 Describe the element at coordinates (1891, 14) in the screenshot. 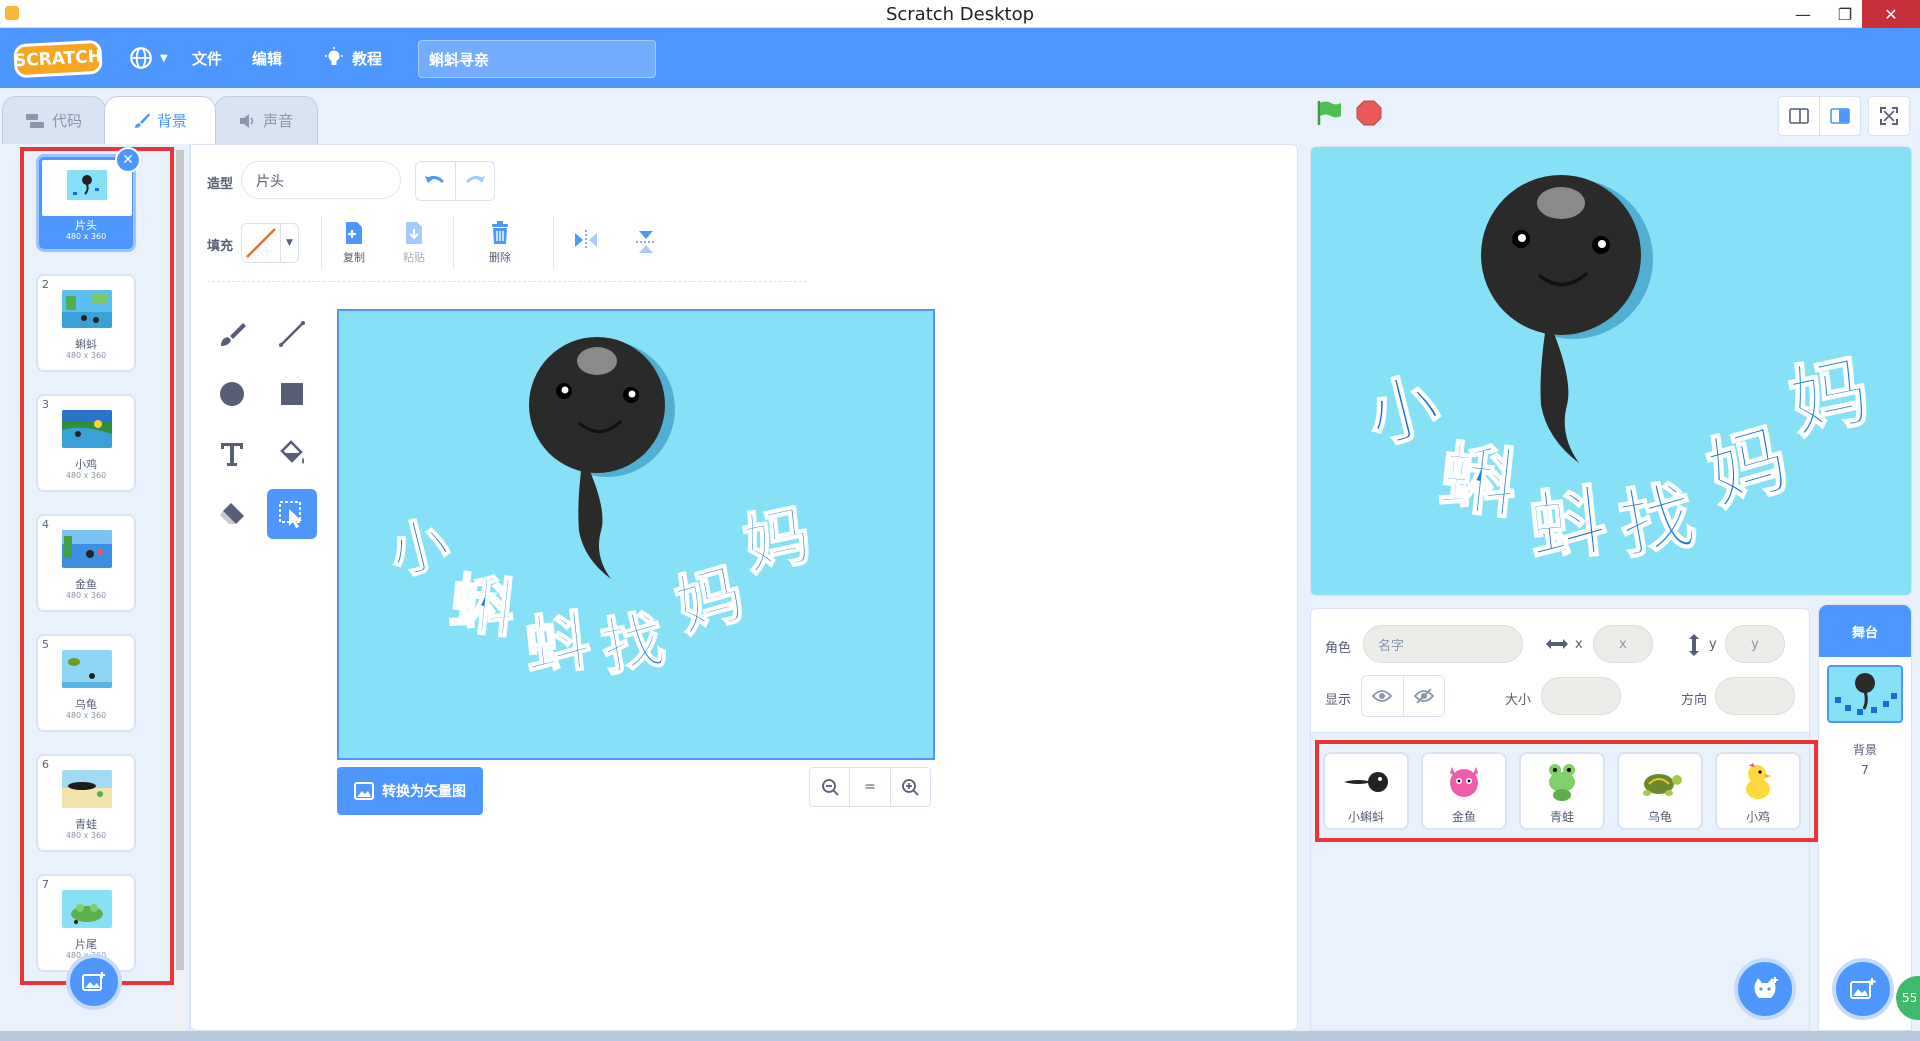

I see `close-window-button: ✕` at that location.